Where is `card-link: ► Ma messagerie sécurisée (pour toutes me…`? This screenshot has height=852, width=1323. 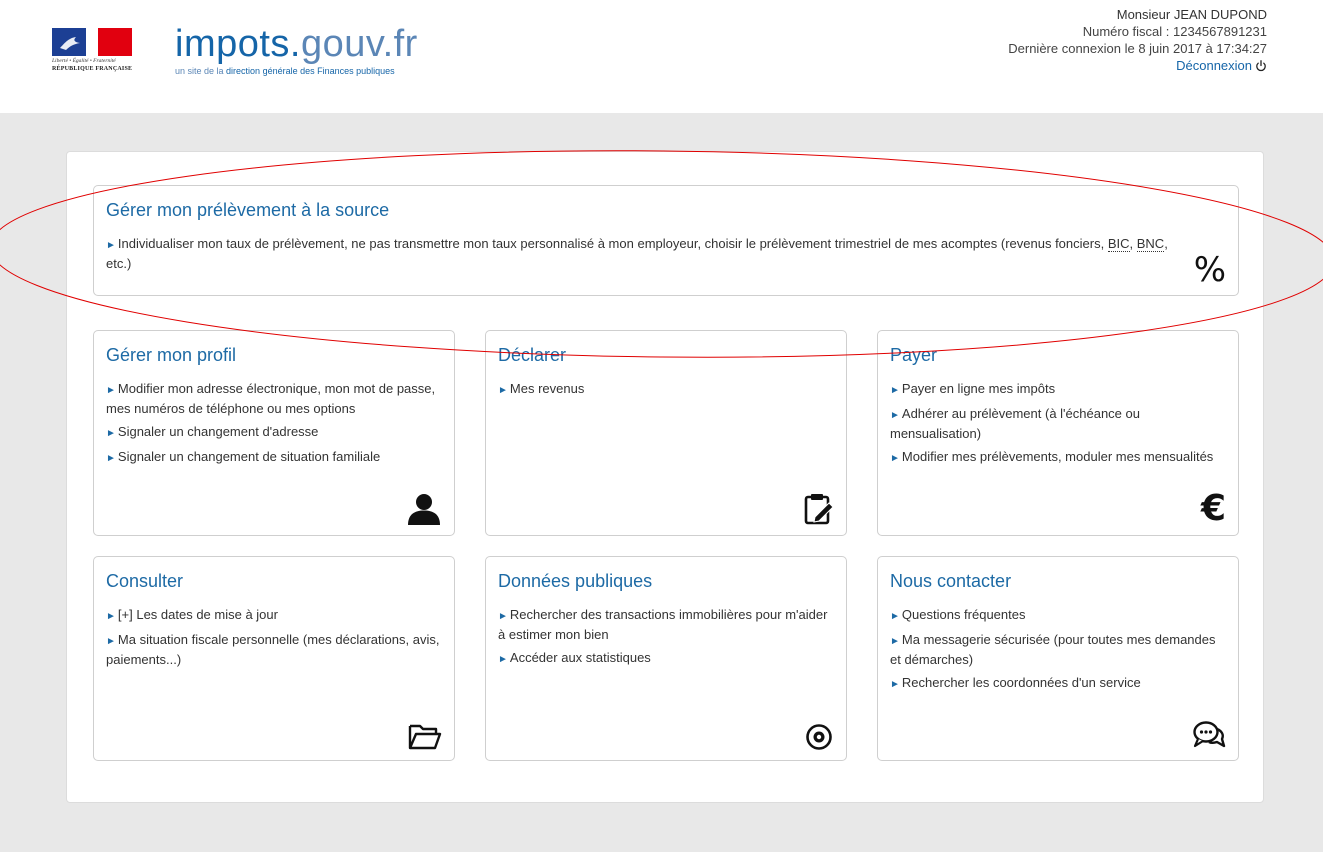 card-link: ► Ma messagerie sécurisée (pour toutes me… is located at coordinates (1058, 650).